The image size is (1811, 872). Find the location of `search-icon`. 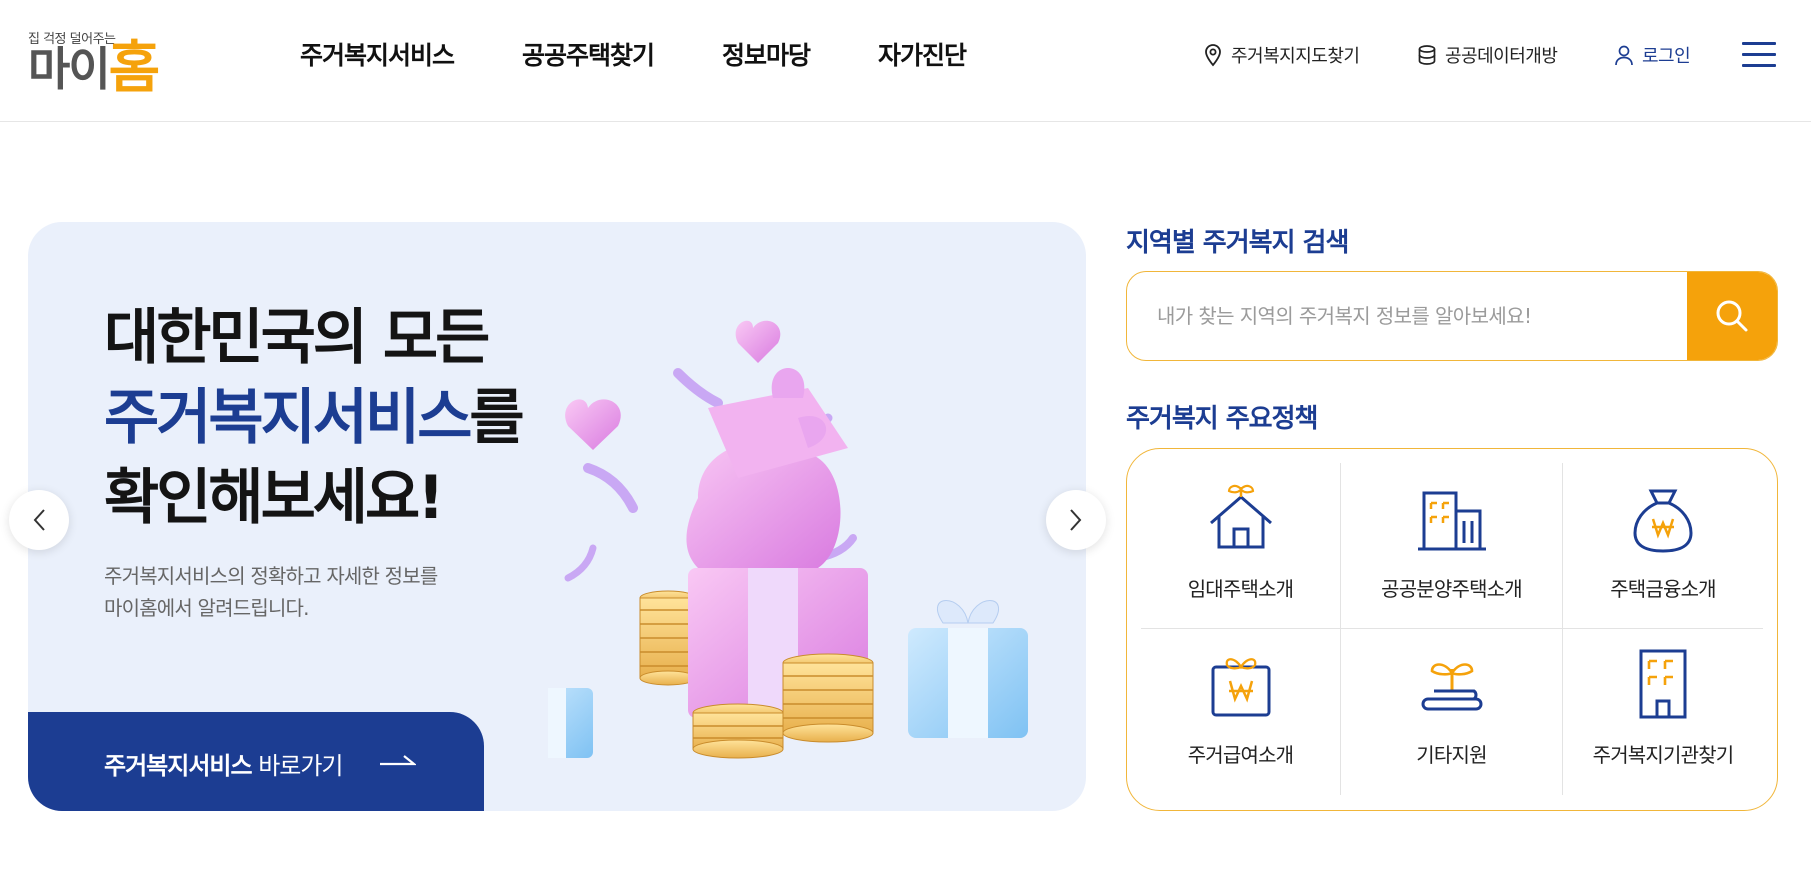

search-icon is located at coordinates (1732, 316).